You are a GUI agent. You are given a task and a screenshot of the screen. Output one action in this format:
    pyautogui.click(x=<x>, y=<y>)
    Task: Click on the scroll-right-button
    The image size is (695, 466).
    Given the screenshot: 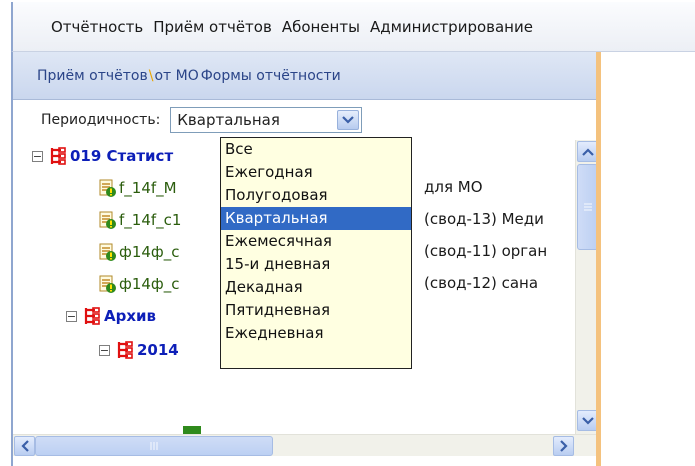 What is the action you would take?
    pyautogui.click(x=563, y=446)
    